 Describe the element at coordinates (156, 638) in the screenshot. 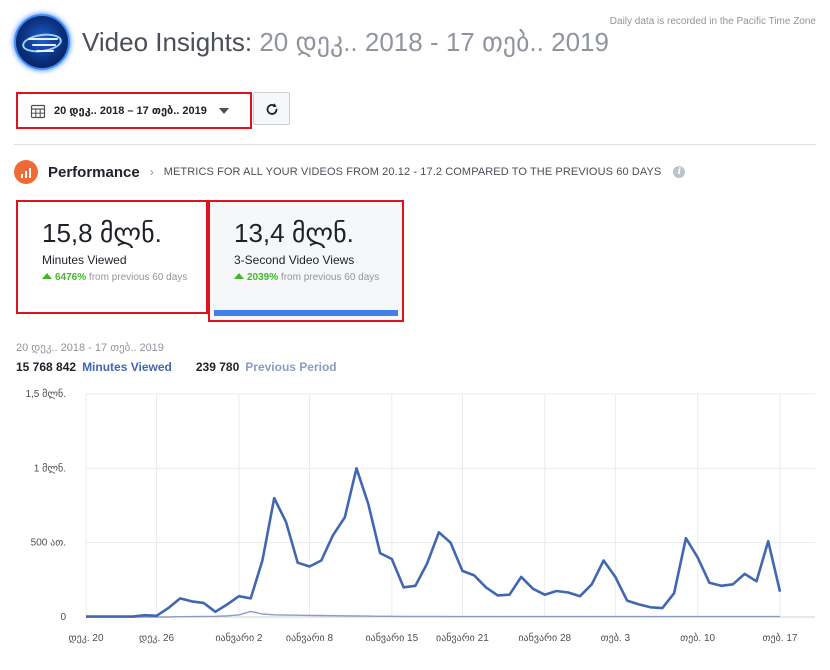

I see `x-tick-label: დეკ. 26` at that location.